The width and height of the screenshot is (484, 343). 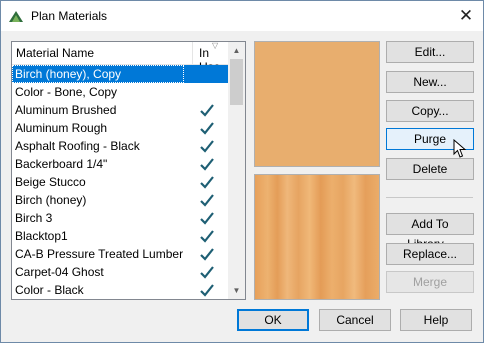 I want to click on cancel-button: Cancel, so click(x=355, y=320).